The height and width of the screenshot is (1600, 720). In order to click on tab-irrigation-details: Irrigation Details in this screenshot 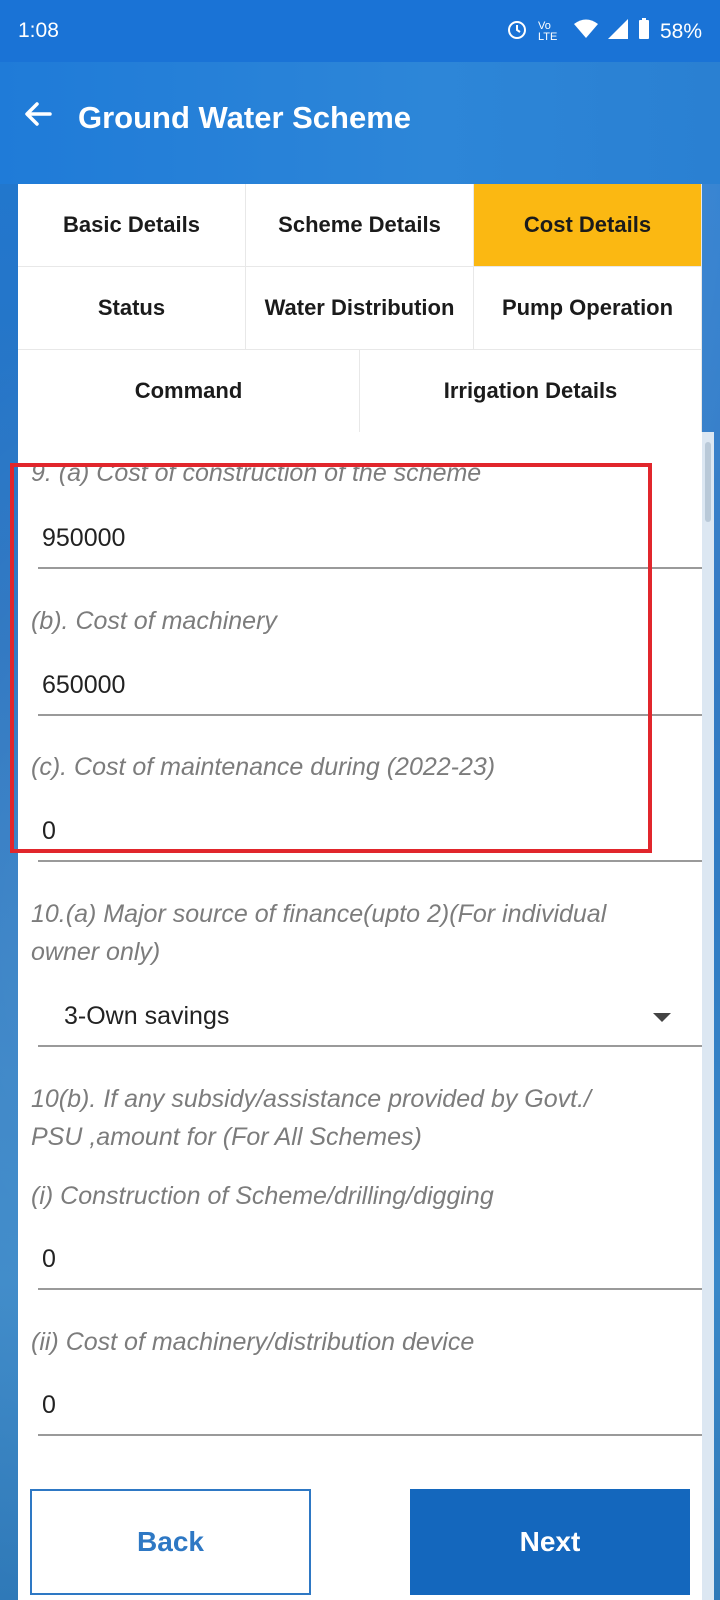, I will do `click(531, 391)`.